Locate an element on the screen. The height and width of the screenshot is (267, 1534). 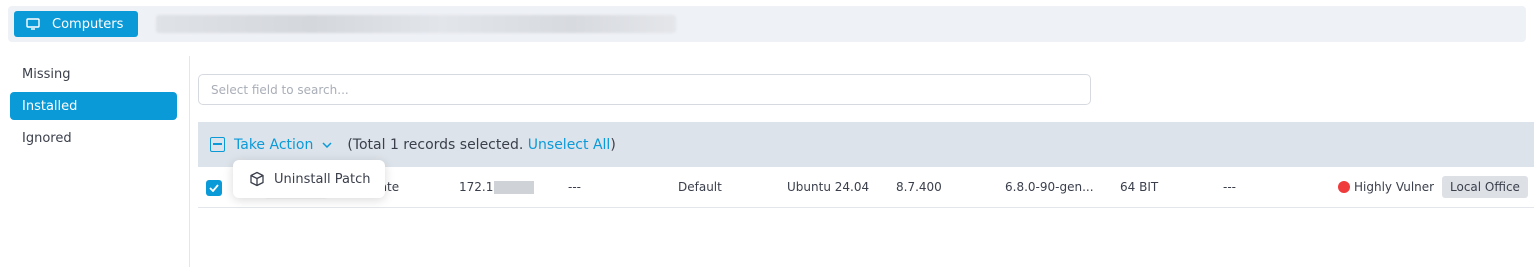
check-icon is located at coordinates (214, 188).